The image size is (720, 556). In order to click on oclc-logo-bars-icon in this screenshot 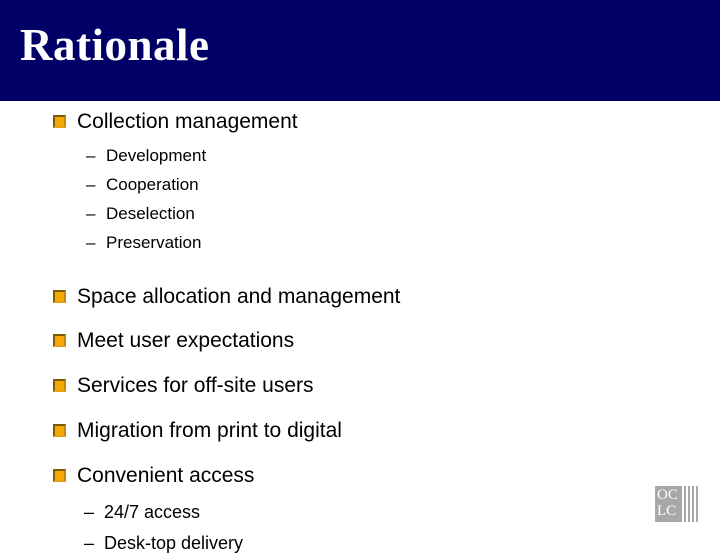, I will do `click(691, 504)`.